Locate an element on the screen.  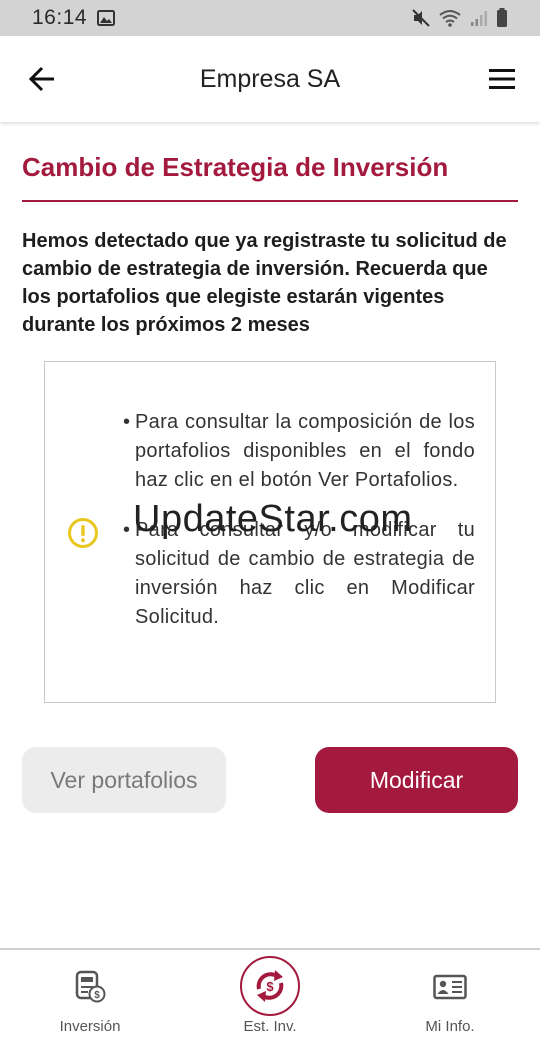
id-card-icon is located at coordinates (450, 987).